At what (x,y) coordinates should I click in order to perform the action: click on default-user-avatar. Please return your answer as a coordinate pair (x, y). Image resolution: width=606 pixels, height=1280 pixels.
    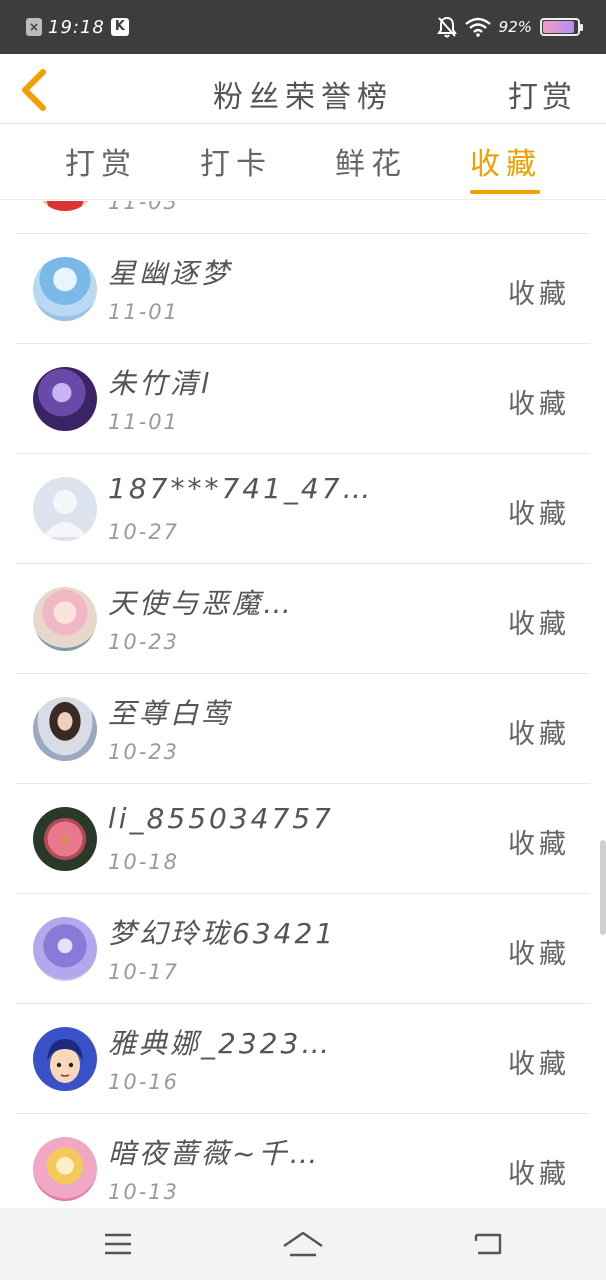
    Looking at the image, I should click on (65, 509).